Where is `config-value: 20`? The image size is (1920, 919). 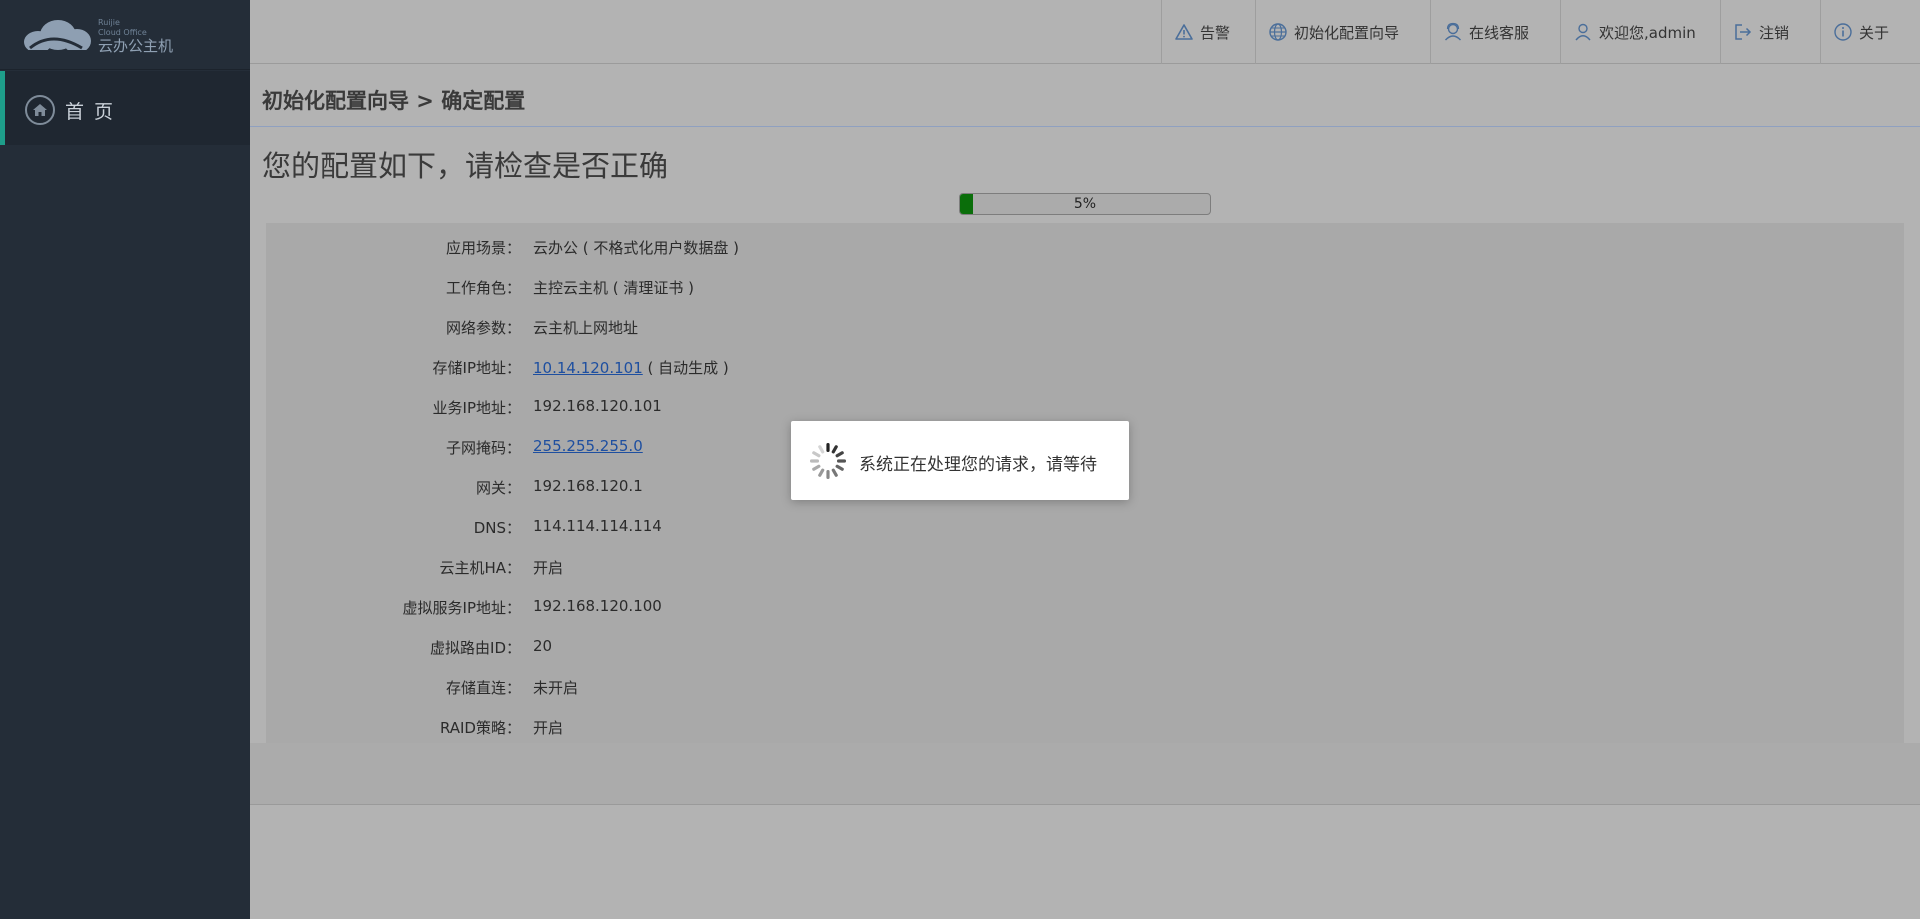 config-value: 20 is located at coordinates (543, 646).